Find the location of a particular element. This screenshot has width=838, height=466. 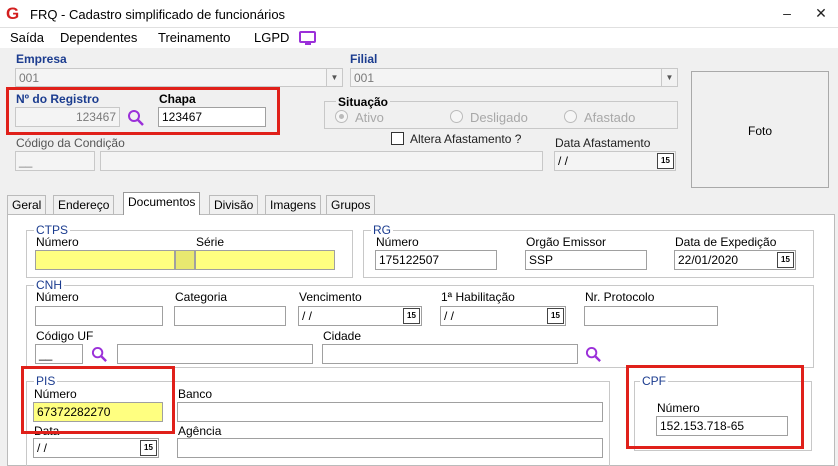

cnh-vencimento-field: / / 15 is located at coordinates (360, 316).